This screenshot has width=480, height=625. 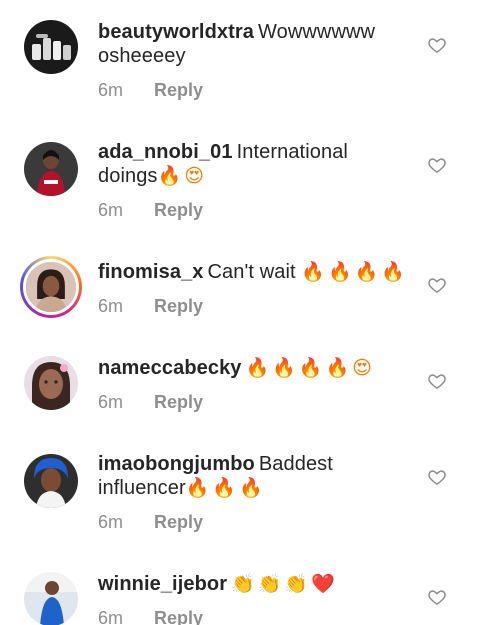 I want to click on comment-username: imaobongjumbo, so click(x=176, y=464).